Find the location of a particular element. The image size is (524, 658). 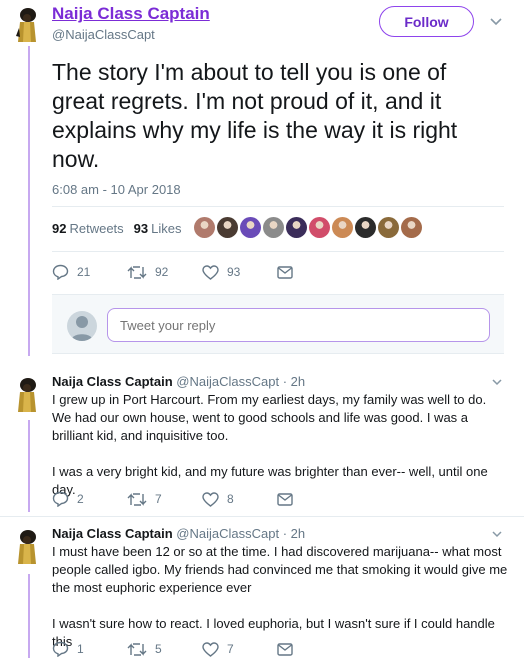

follow-button: Follow is located at coordinates (426, 21).